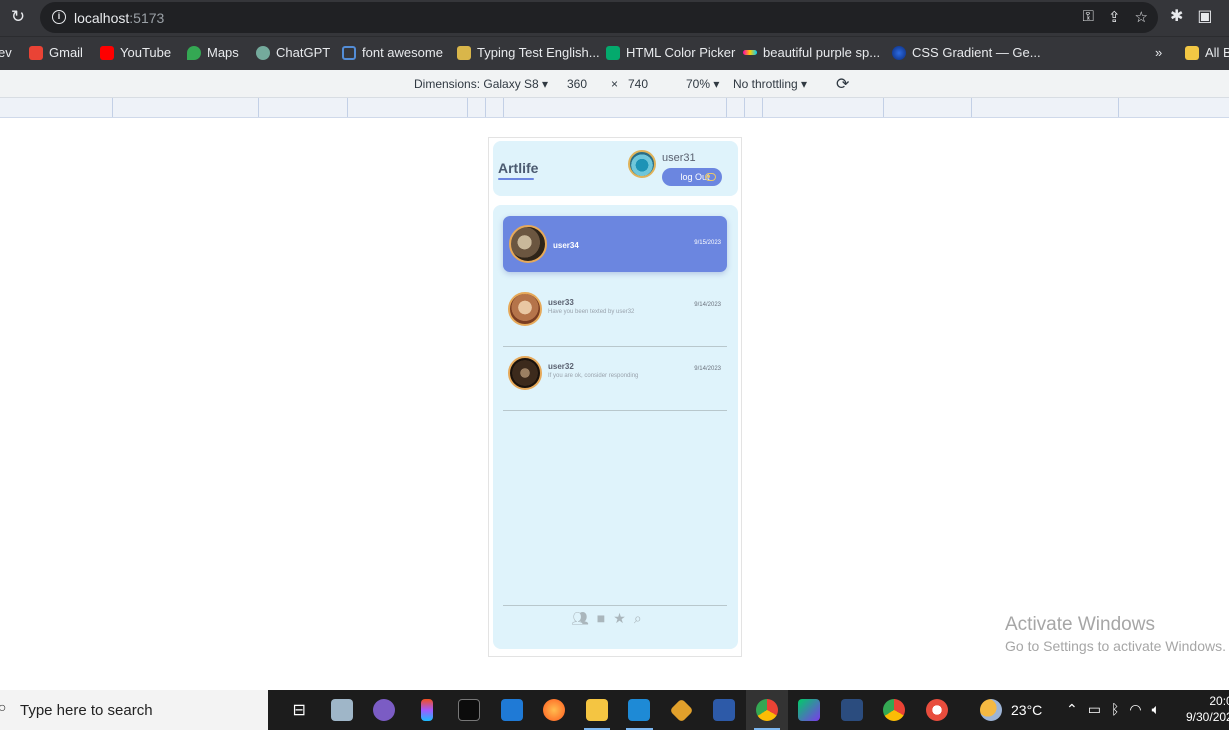 The image size is (1229, 730). What do you see at coordinates (1176, 16) in the screenshot?
I see `extensions-icon: ✱` at bounding box center [1176, 16].